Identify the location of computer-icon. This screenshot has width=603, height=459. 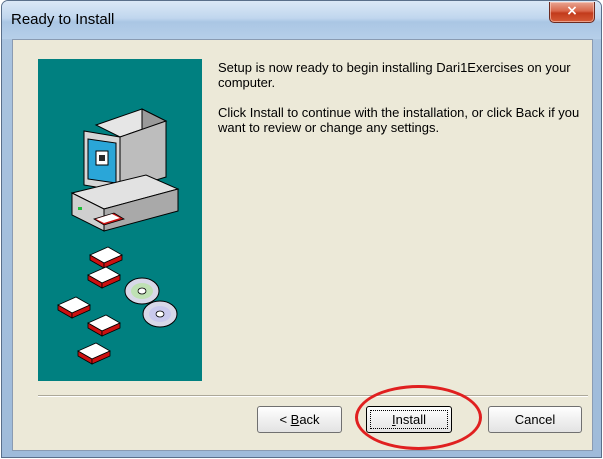
(125, 170).